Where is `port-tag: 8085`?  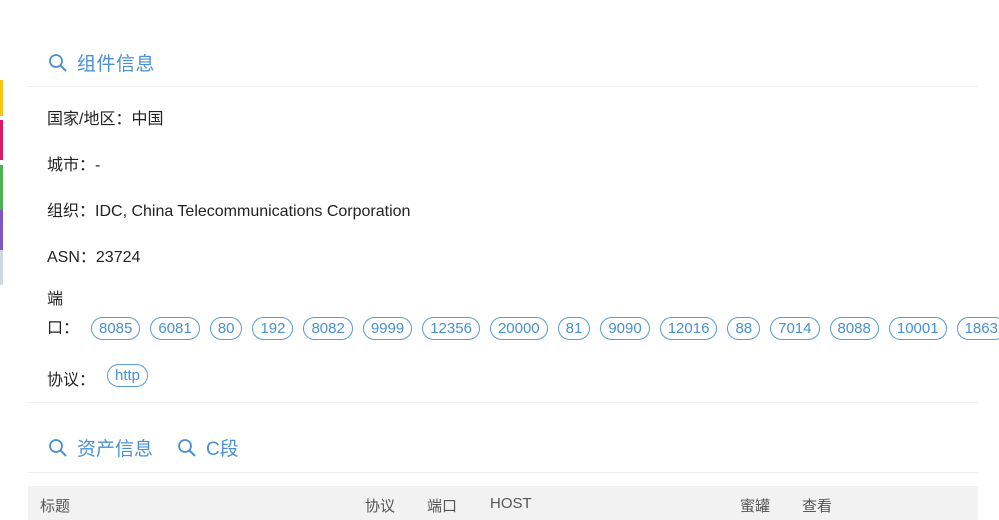
port-tag: 8085 is located at coordinates (116, 328).